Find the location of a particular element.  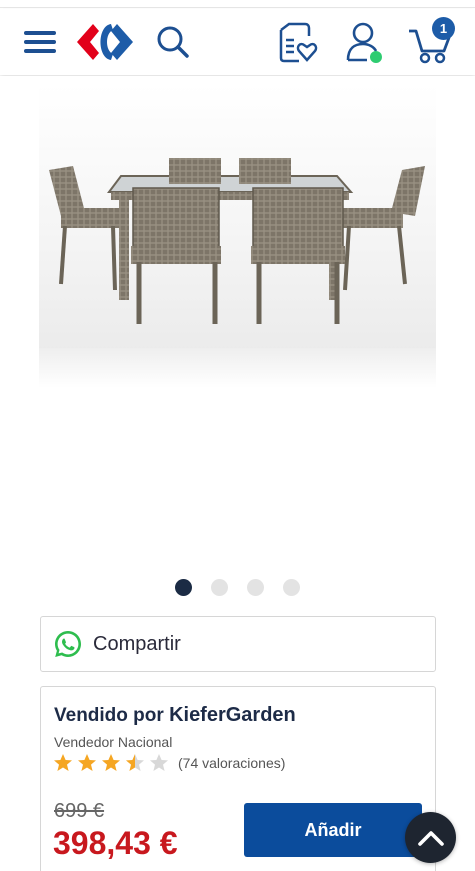

rating-stars is located at coordinates (111, 763).